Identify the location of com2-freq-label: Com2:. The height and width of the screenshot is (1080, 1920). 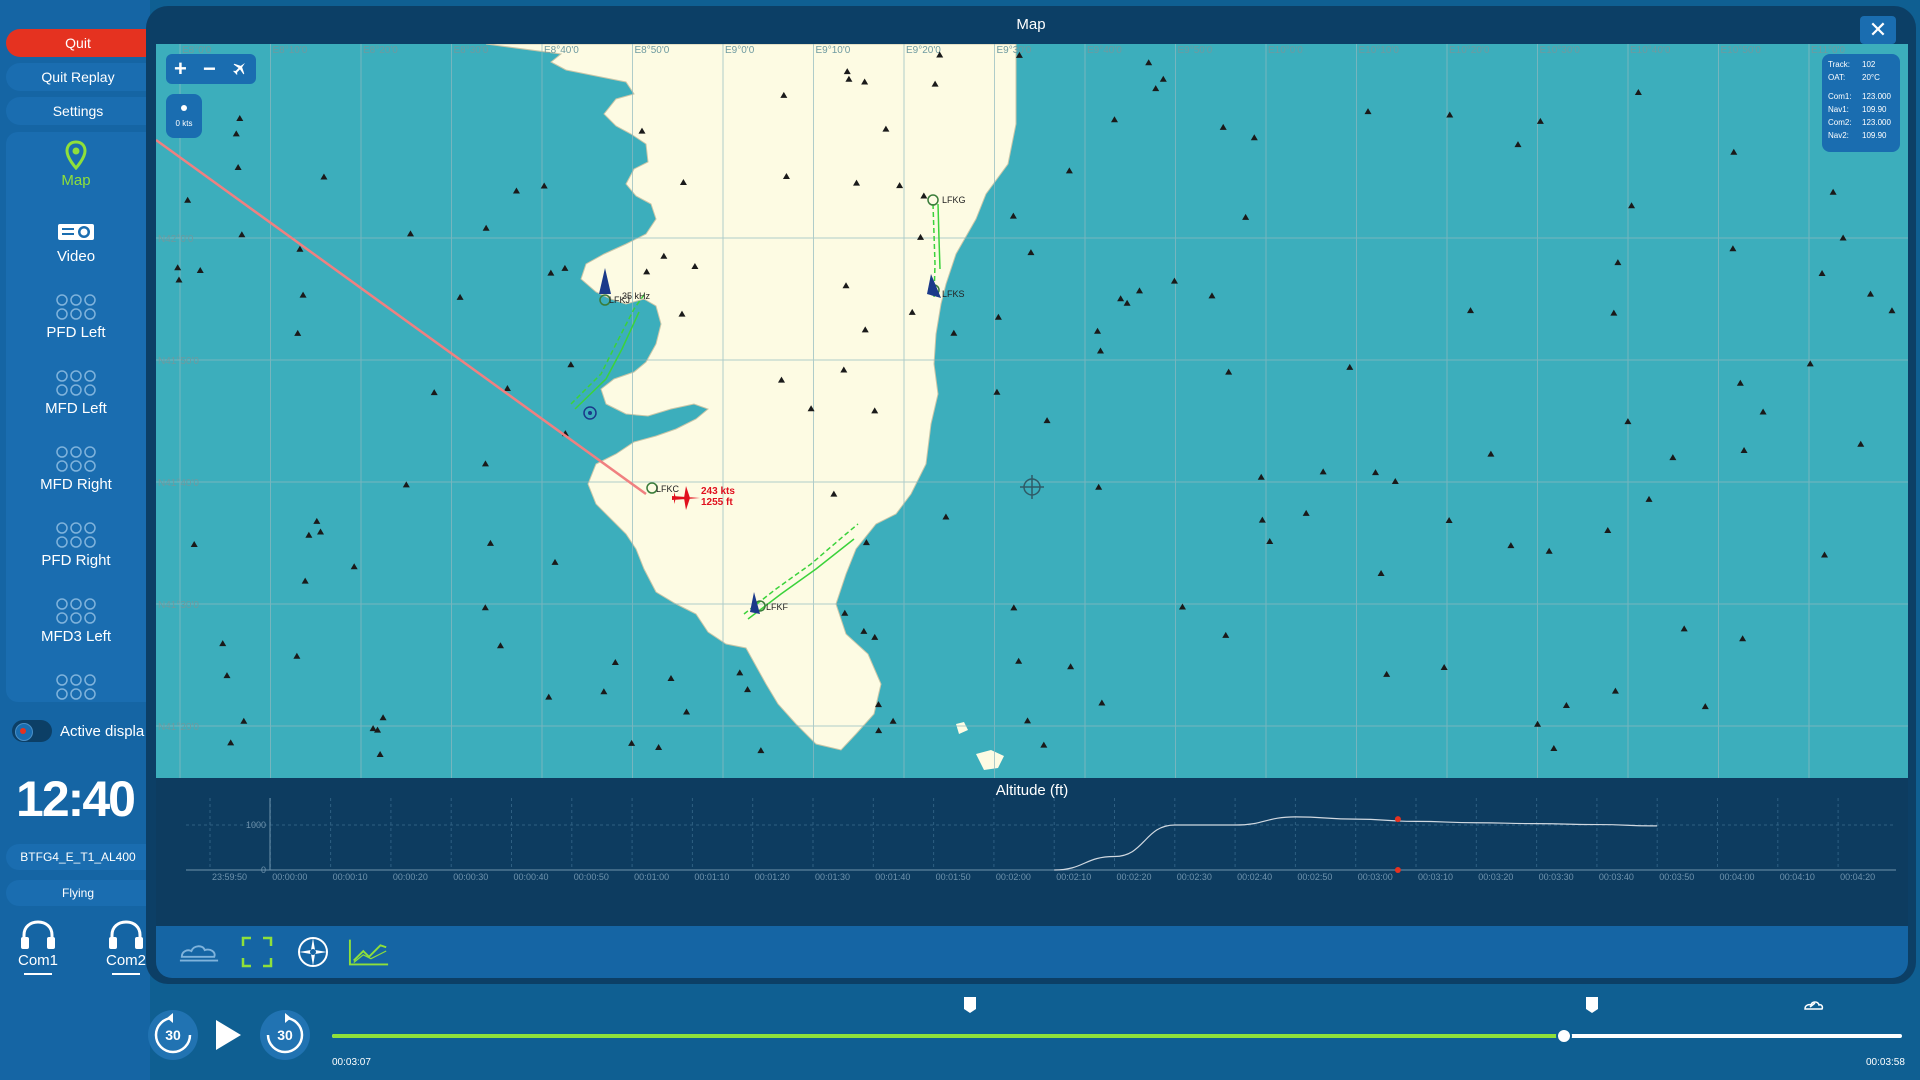
(1840, 122).